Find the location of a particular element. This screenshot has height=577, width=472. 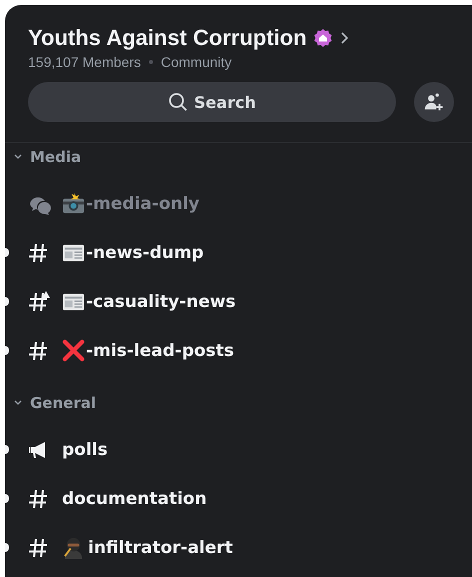

channel-name: -media-only is located at coordinates (143, 204).